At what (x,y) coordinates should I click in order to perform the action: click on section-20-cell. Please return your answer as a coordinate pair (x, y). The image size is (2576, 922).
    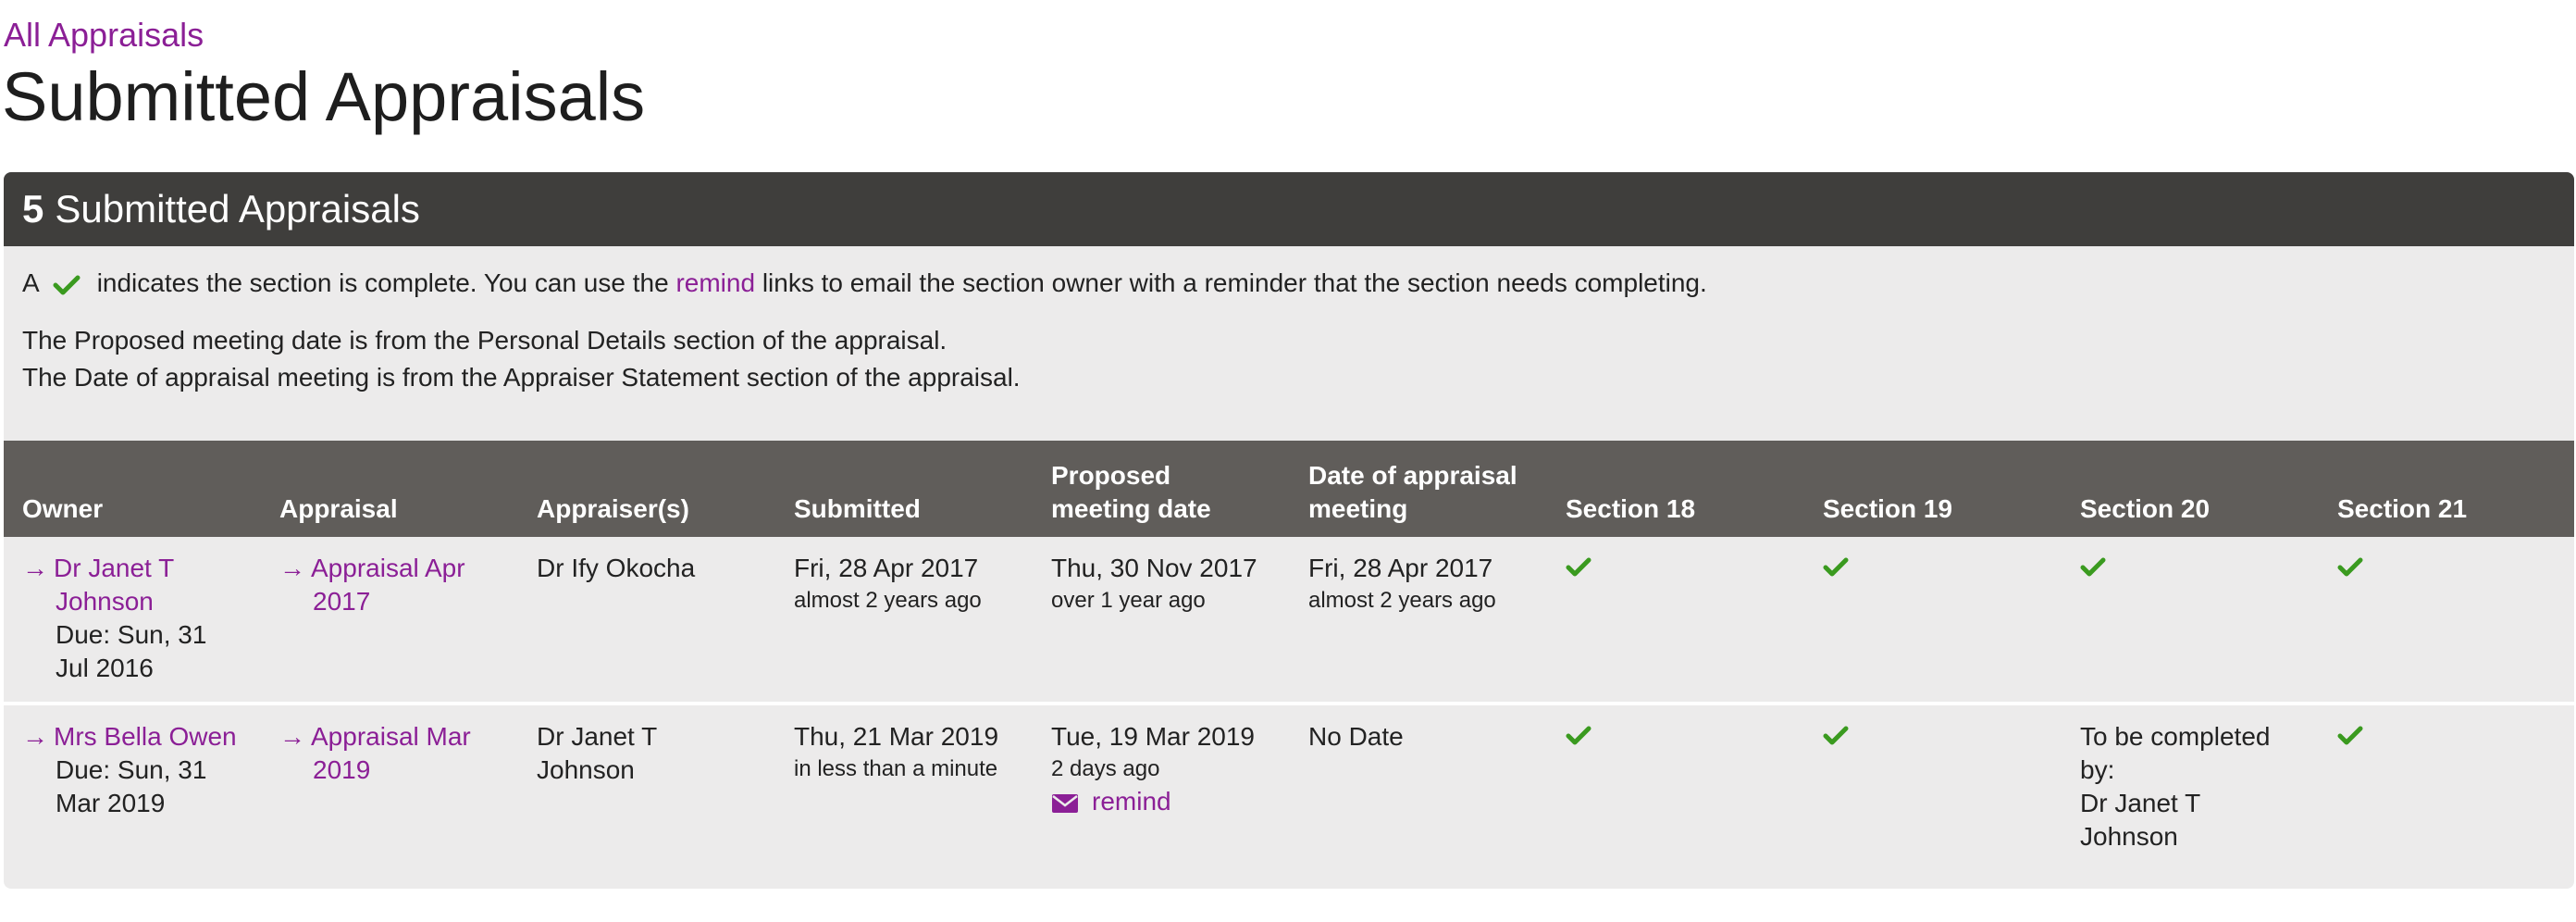
    Looking at the image, I should click on (2191, 621).